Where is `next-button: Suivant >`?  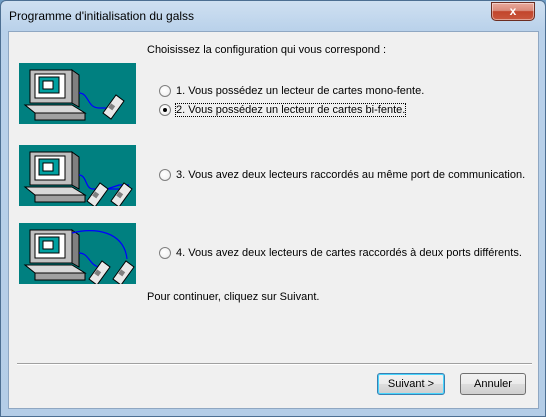 next-button: Suivant > is located at coordinates (411, 384).